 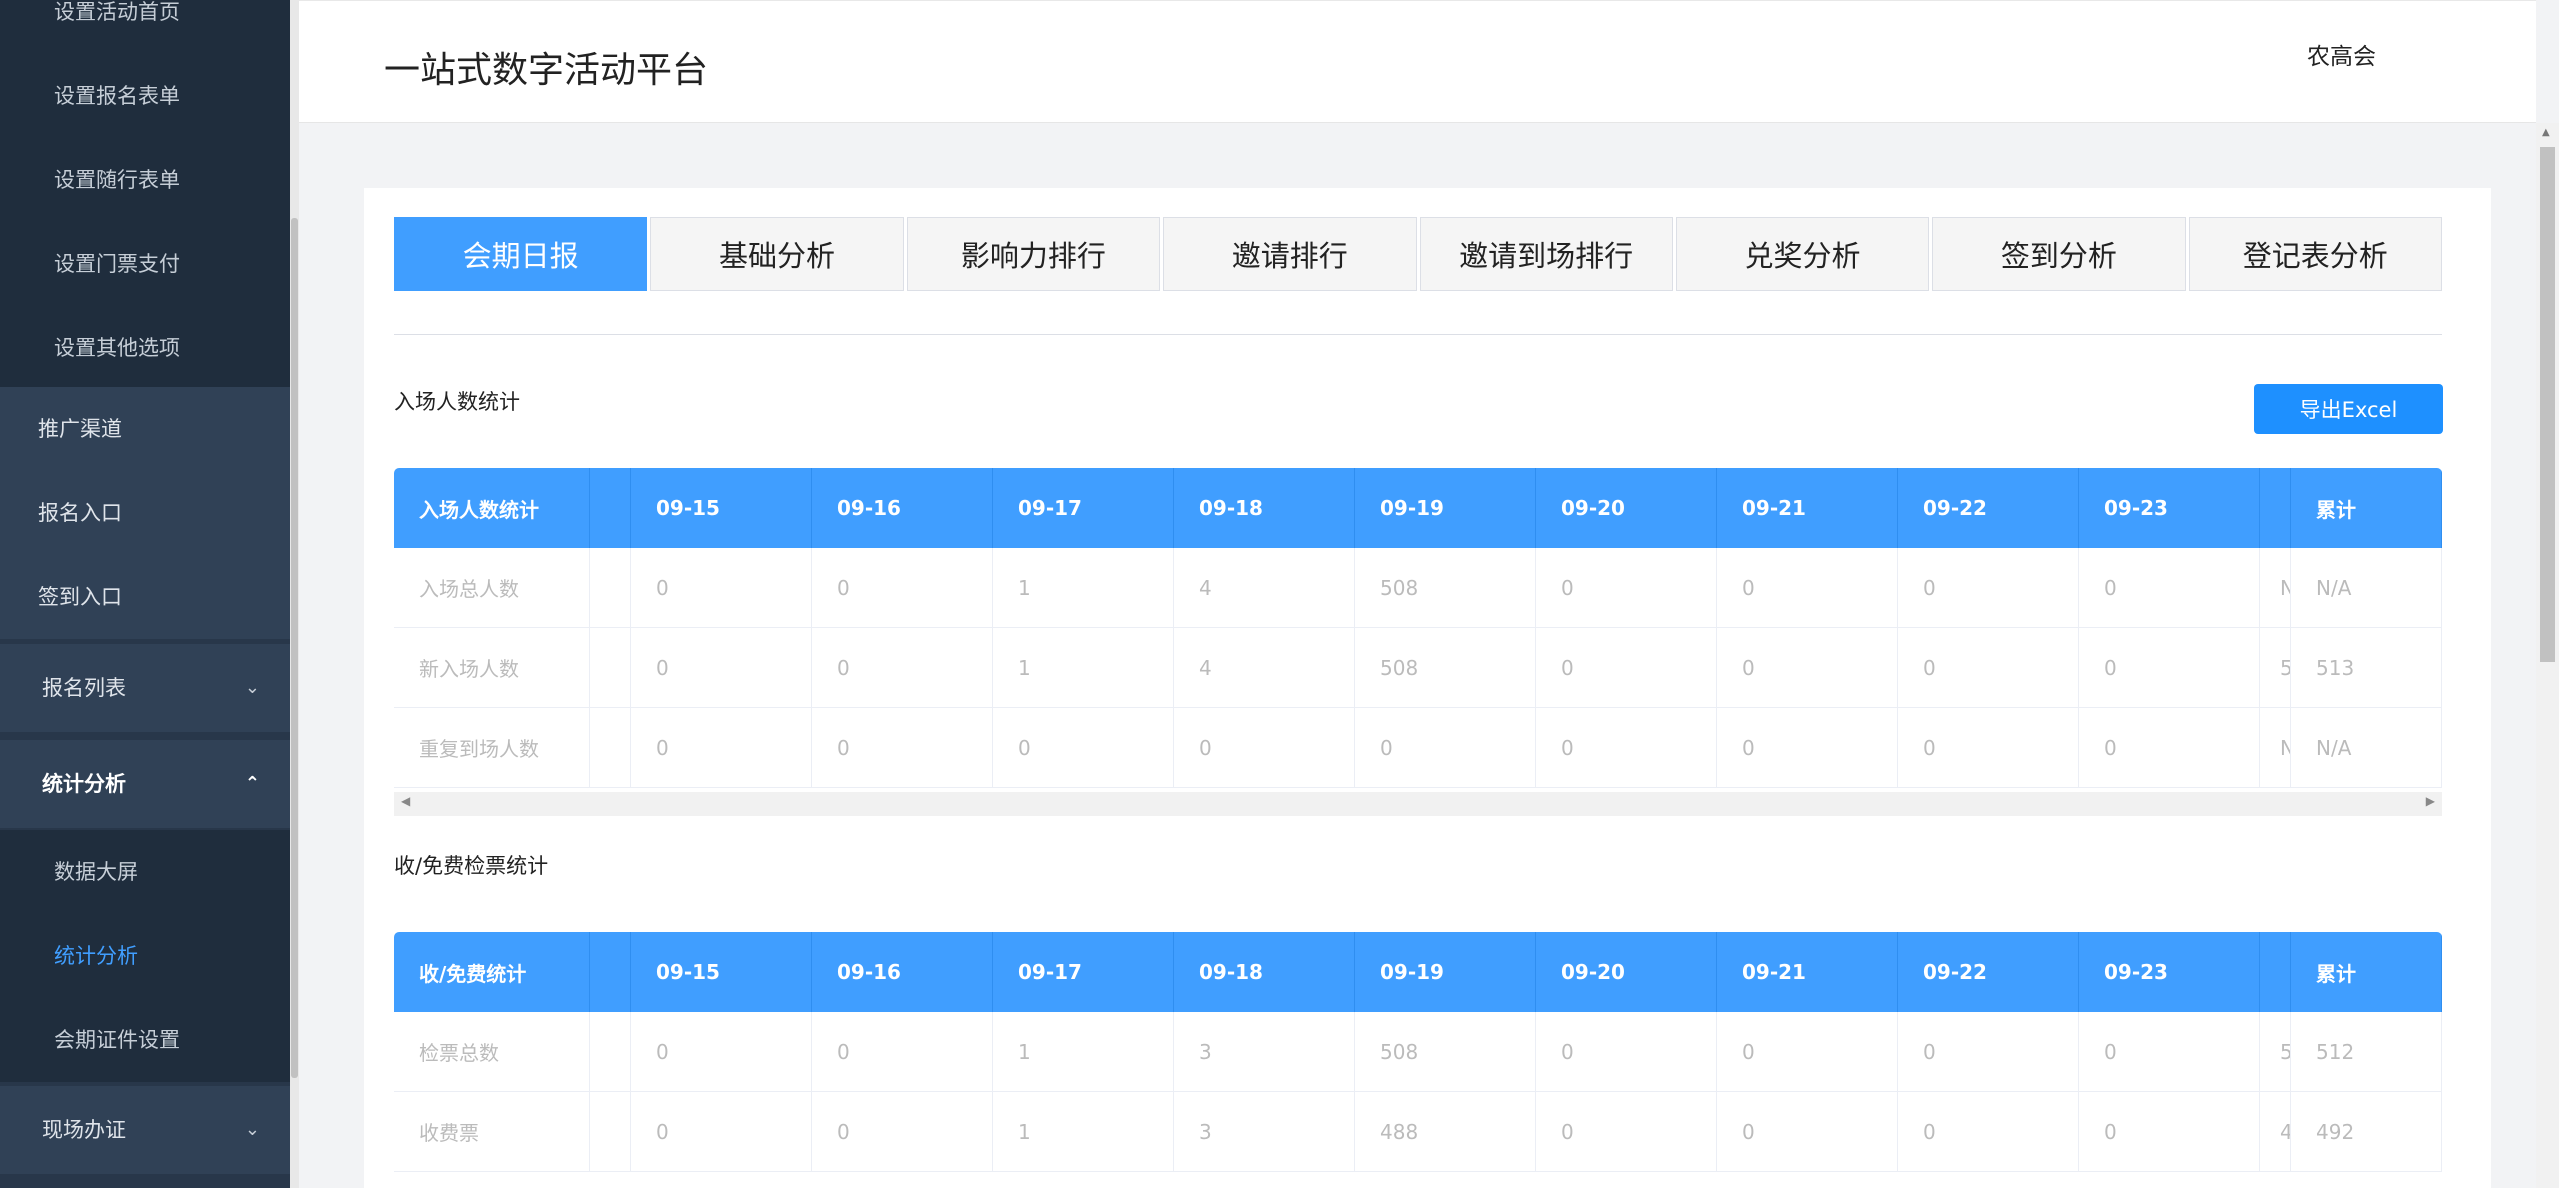 What do you see at coordinates (1807, 508) in the screenshot?
I see `column-header: 09-21` at bounding box center [1807, 508].